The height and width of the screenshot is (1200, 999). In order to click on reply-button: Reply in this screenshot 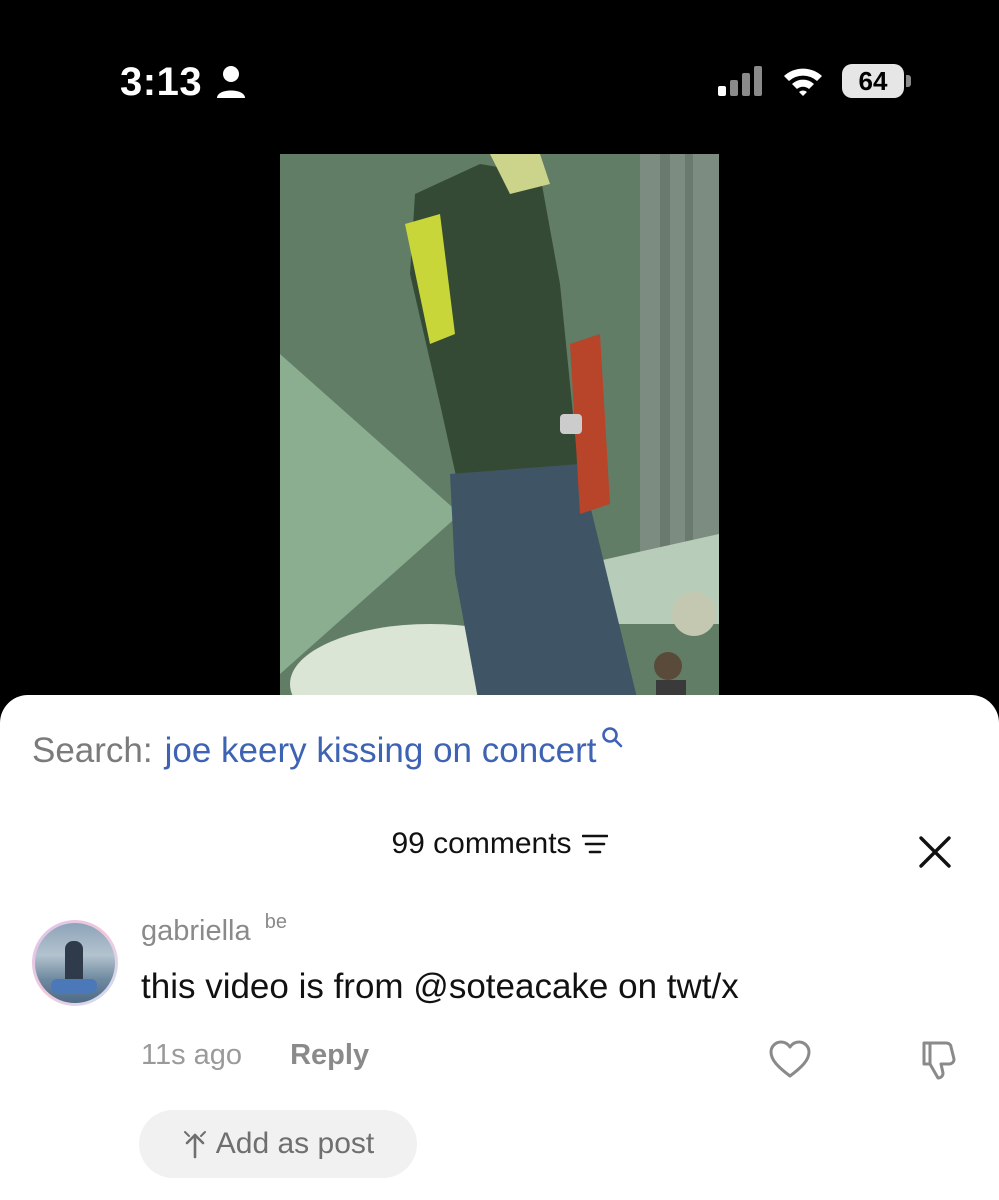, I will do `click(329, 1055)`.